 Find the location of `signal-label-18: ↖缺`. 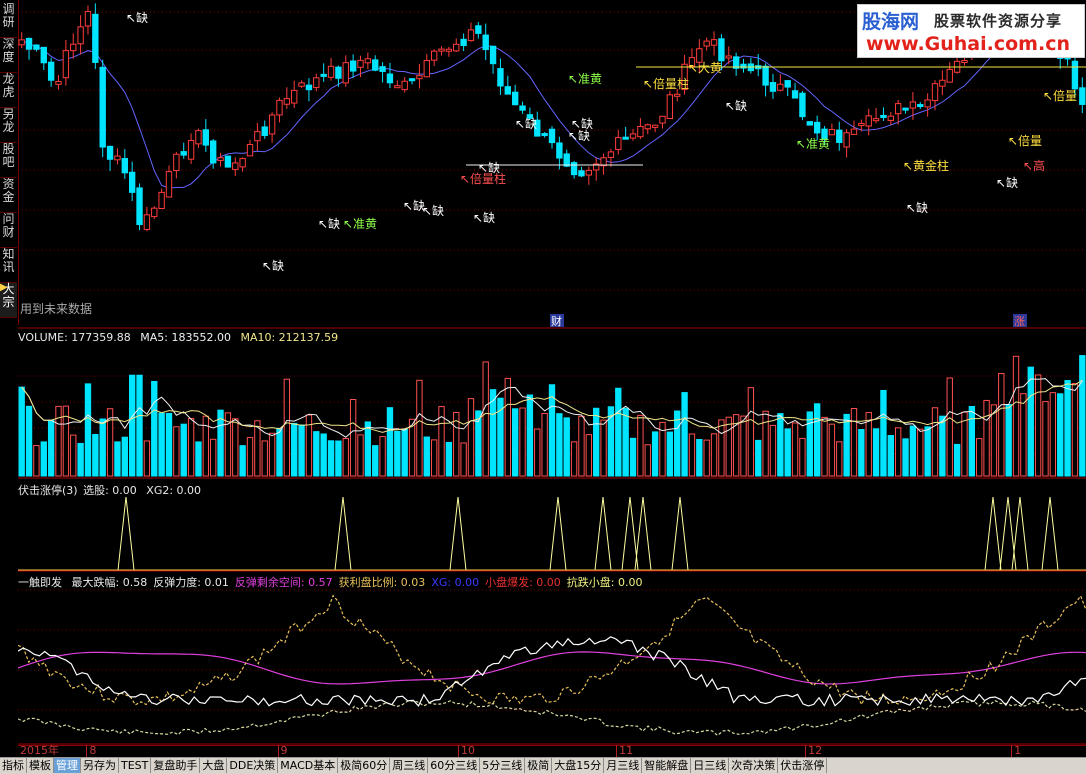

signal-label-18: ↖缺 is located at coordinates (917, 207).